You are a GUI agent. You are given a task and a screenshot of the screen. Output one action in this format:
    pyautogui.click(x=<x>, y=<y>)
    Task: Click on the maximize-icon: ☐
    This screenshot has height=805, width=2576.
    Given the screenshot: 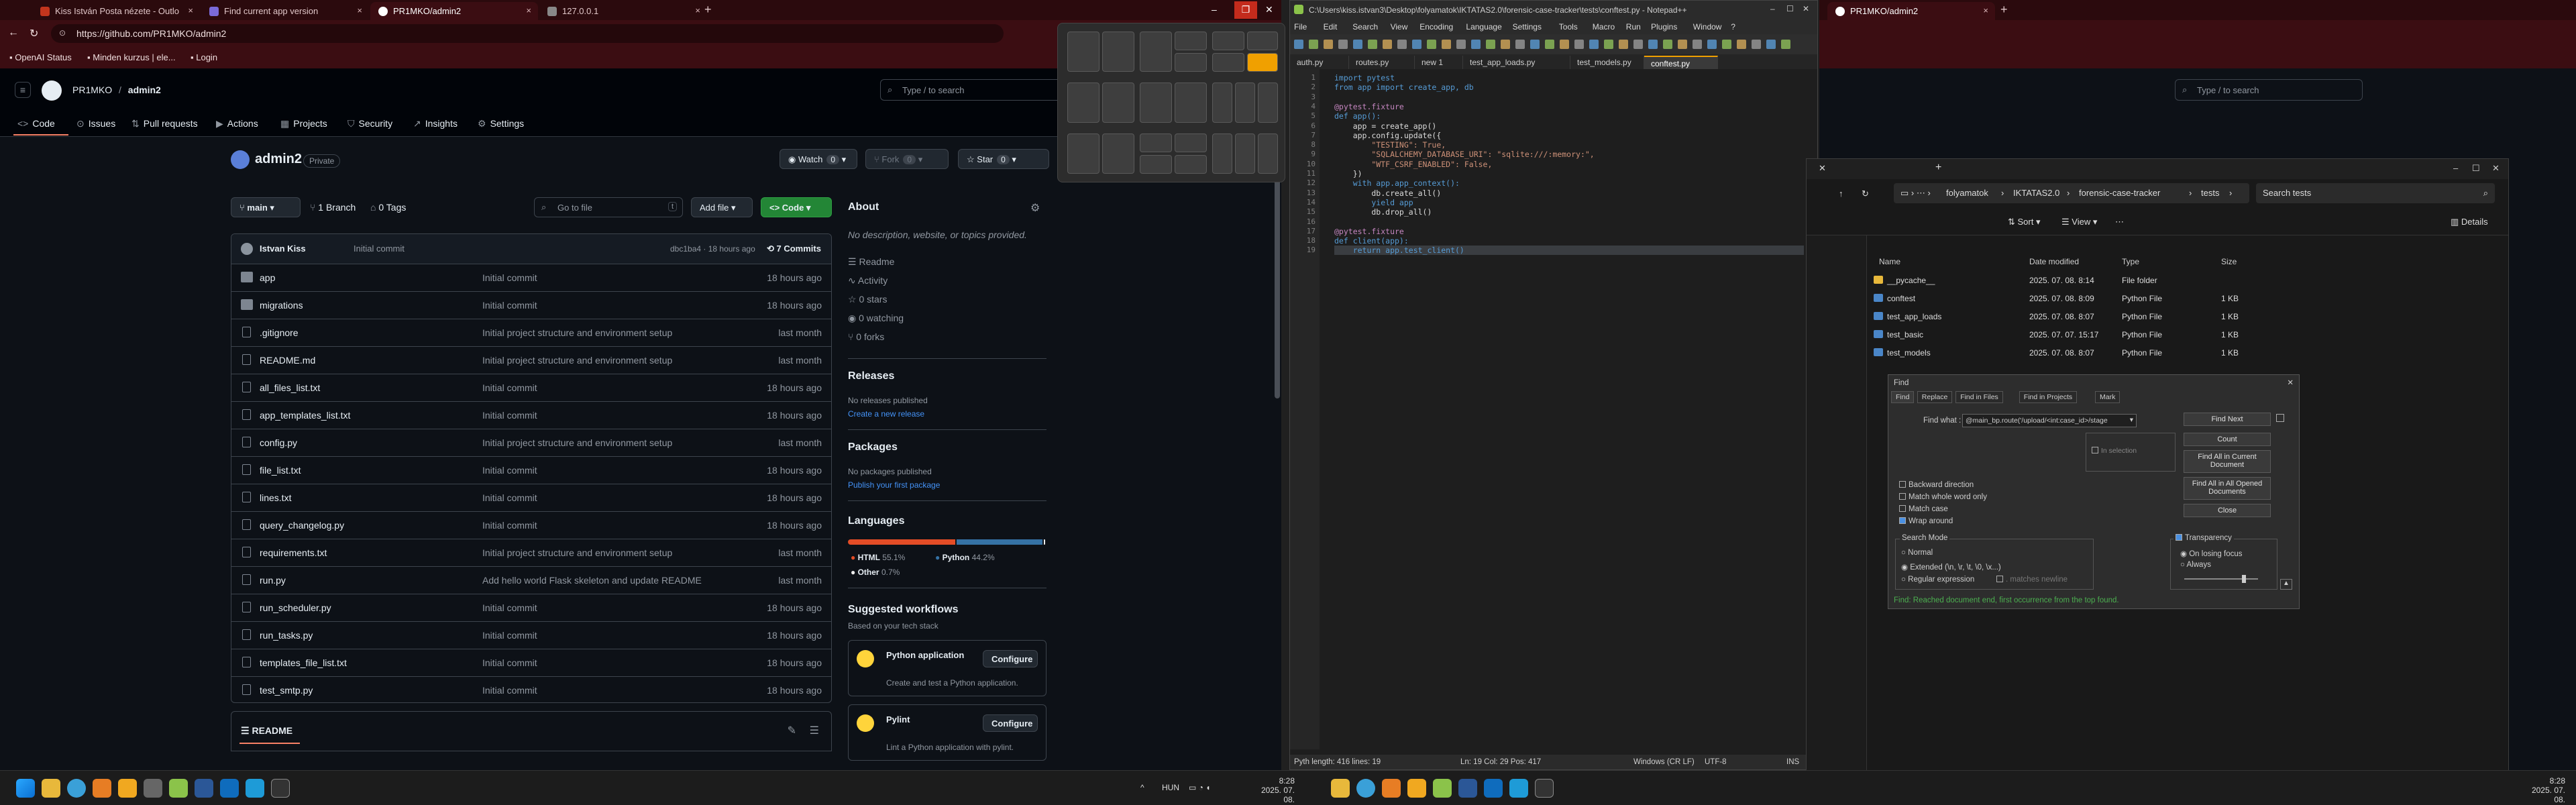 What is the action you would take?
    pyautogui.click(x=1790, y=8)
    